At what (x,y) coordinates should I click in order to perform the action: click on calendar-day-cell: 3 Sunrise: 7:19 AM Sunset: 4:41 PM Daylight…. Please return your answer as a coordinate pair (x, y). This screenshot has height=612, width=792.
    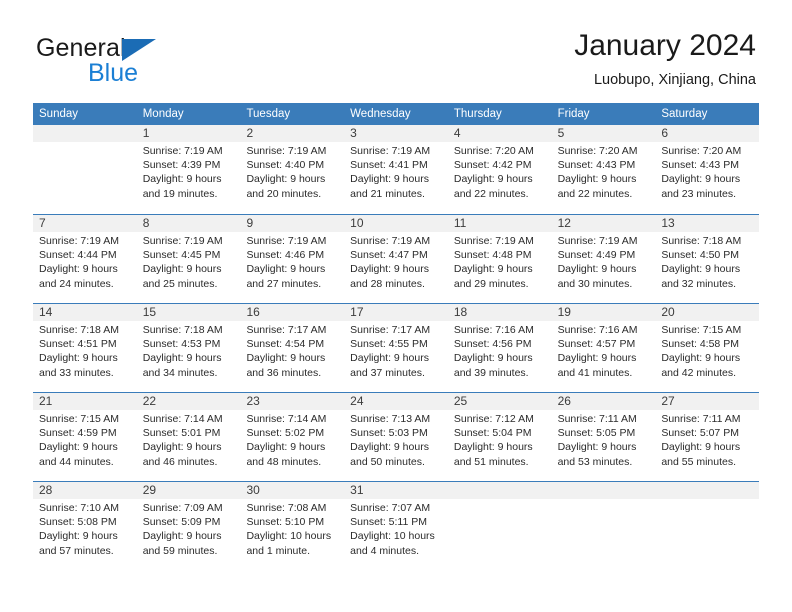
    Looking at the image, I should click on (396, 169).